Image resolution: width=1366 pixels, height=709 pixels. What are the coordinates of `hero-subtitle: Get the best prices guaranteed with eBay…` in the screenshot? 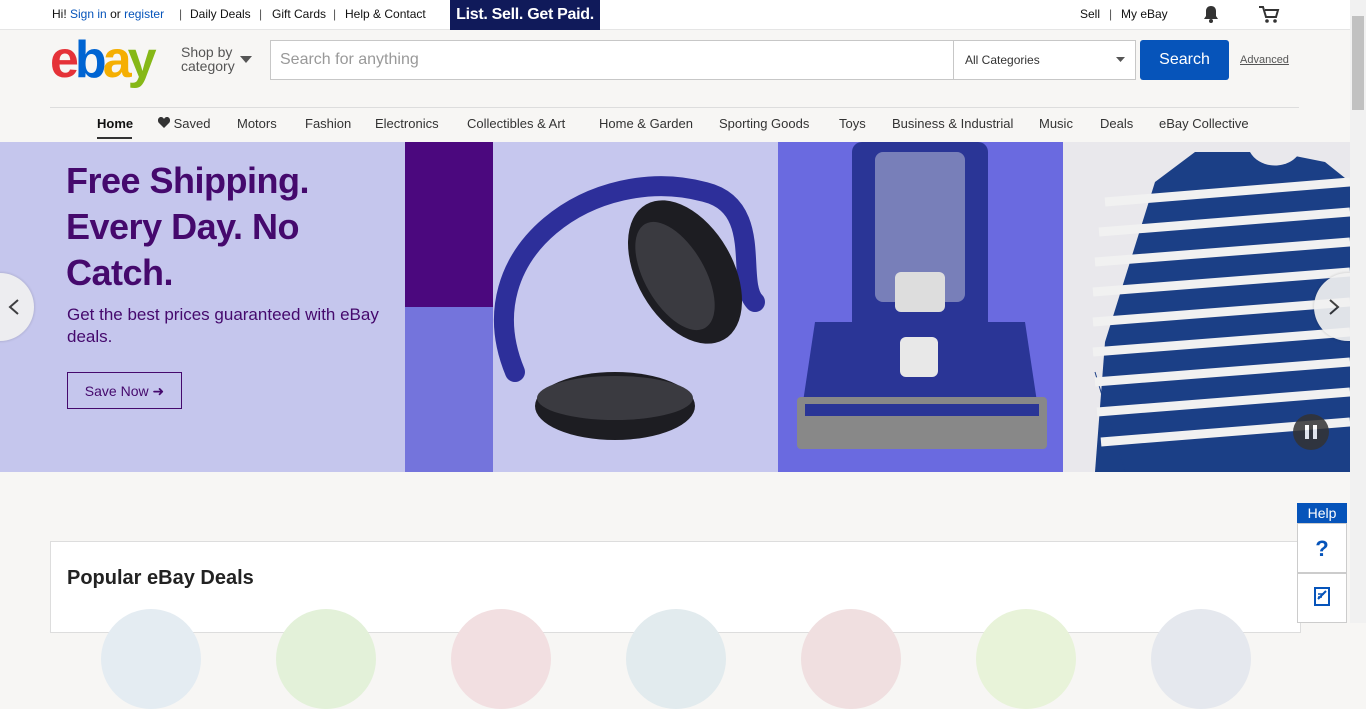 It's located at (223, 325).